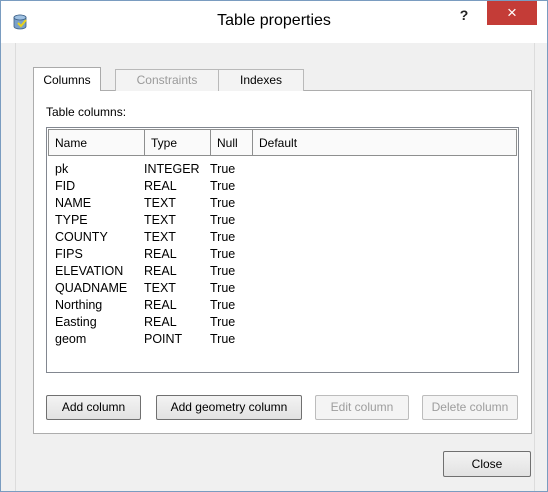 Image resolution: width=548 pixels, height=492 pixels. I want to click on cell-type: POINT, so click(163, 339).